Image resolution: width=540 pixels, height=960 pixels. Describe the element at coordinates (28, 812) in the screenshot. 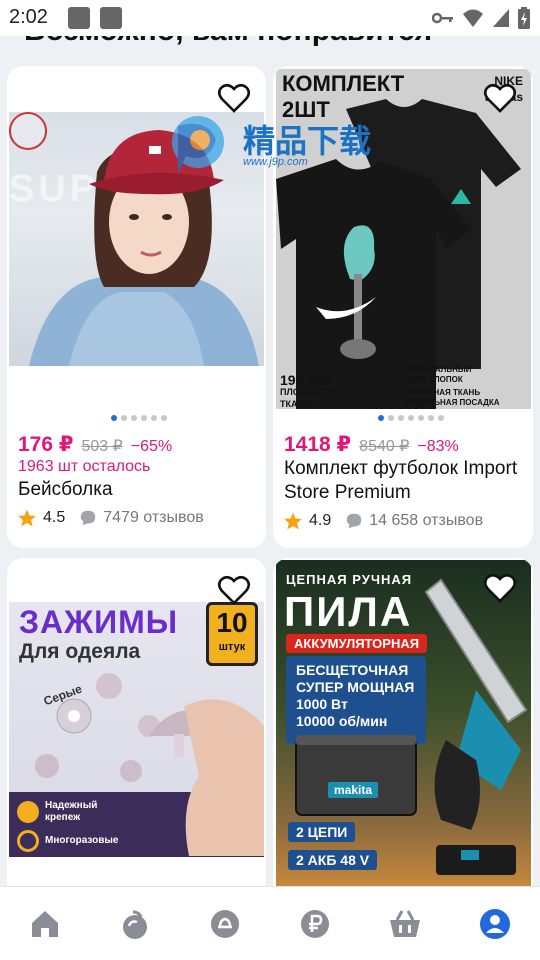

I see `link-icon` at that location.